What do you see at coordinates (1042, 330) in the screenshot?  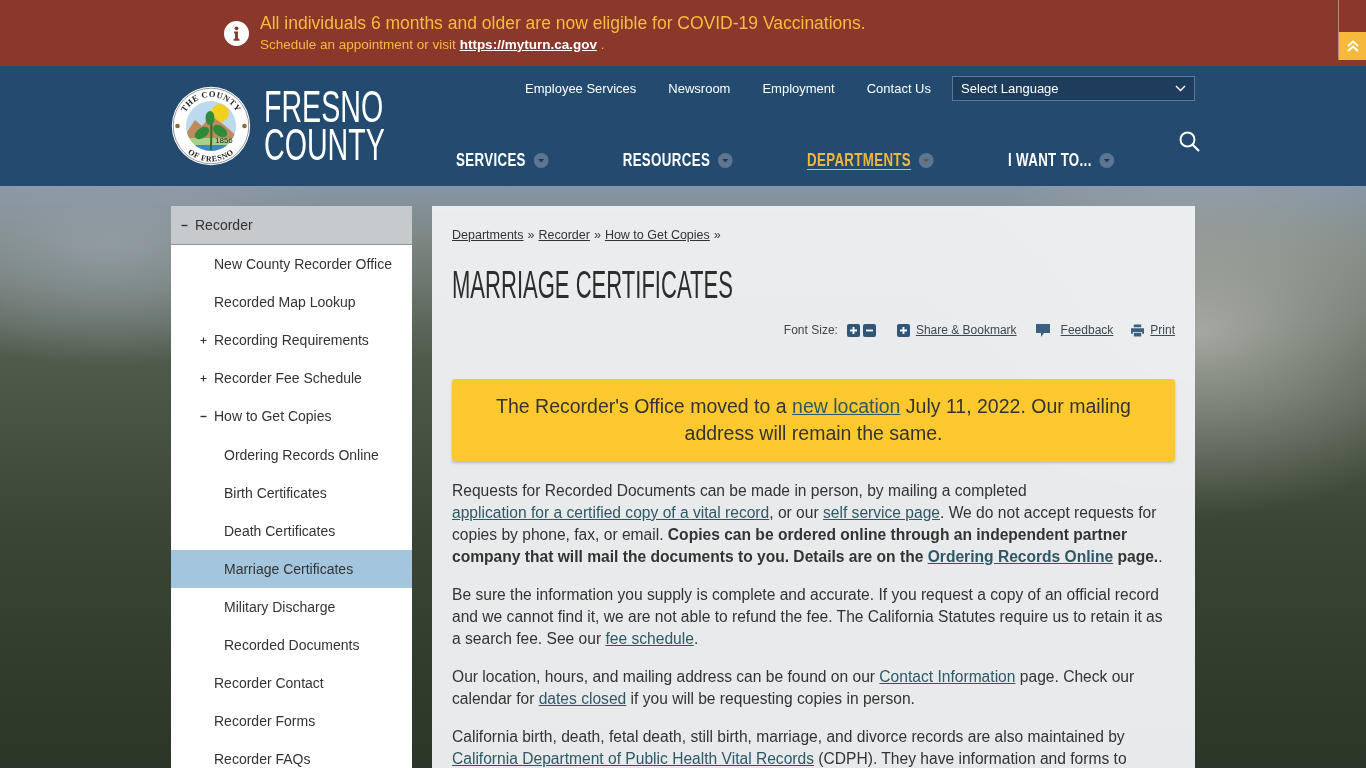 I see `speech-bubble-icon` at bounding box center [1042, 330].